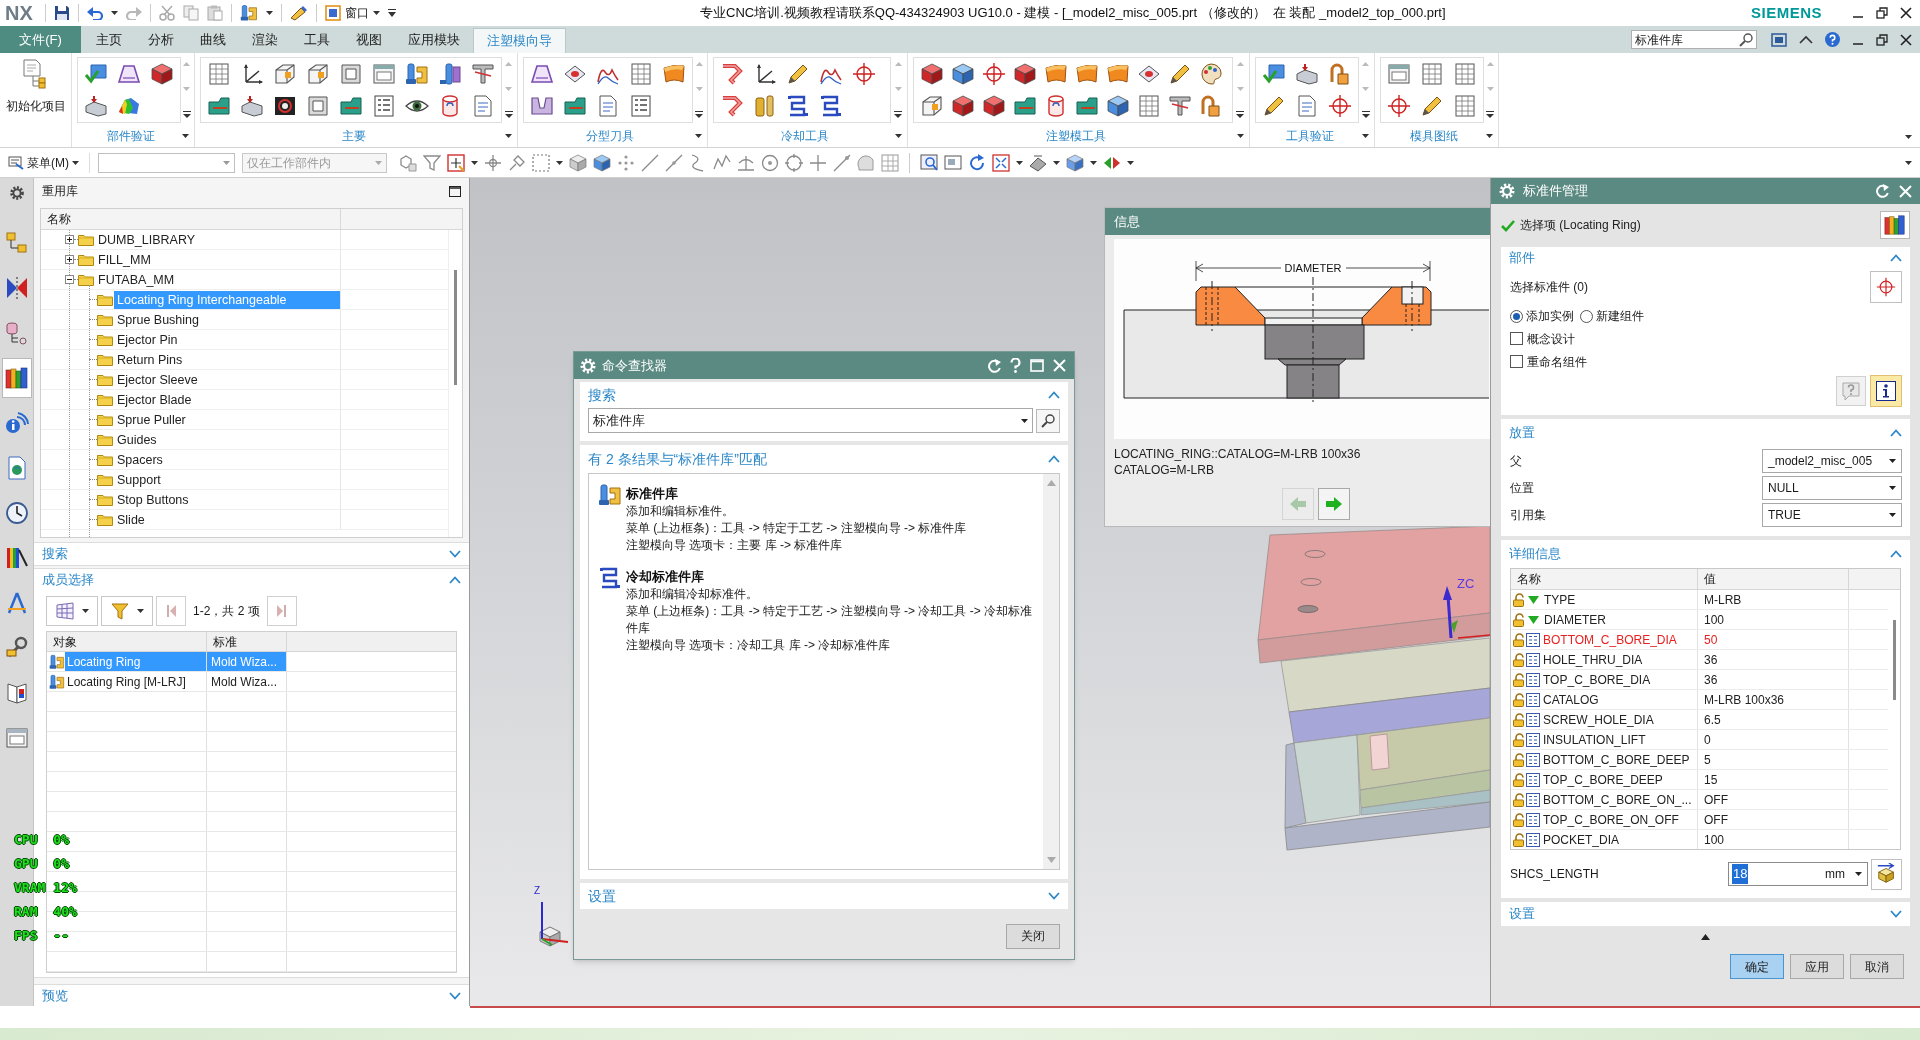 The image size is (1920, 1040). Describe the element at coordinates (1832, 487) in the screenshot. I see `dropdown: NULL` at that location.